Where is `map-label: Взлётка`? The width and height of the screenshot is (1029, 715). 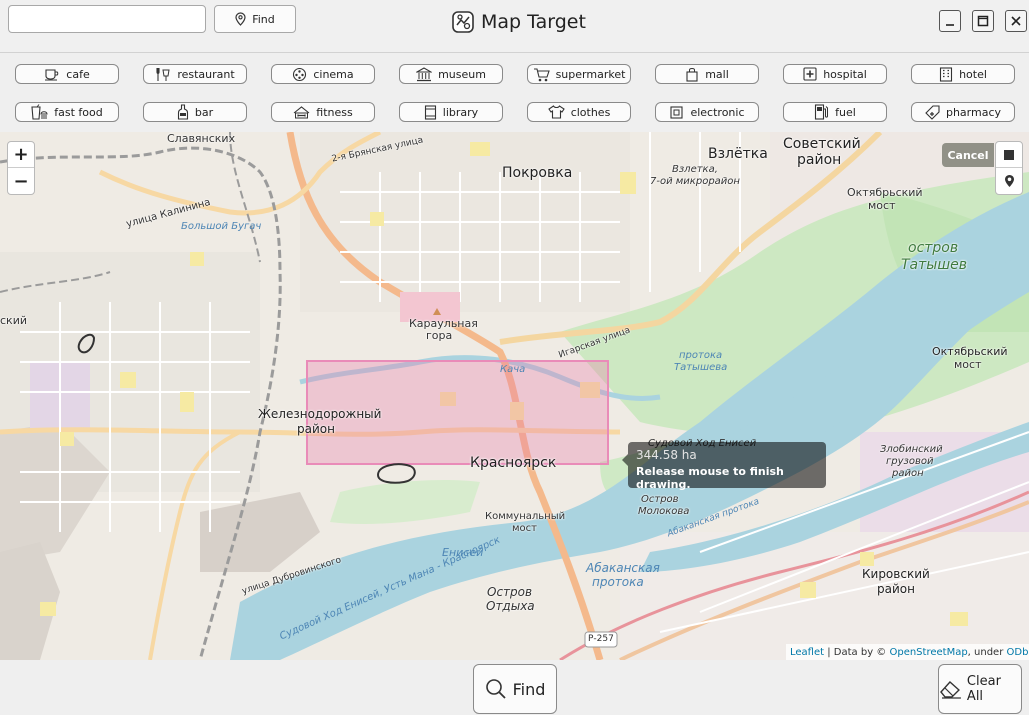
map-label: Взлётка is located at coordinates (738, 154).